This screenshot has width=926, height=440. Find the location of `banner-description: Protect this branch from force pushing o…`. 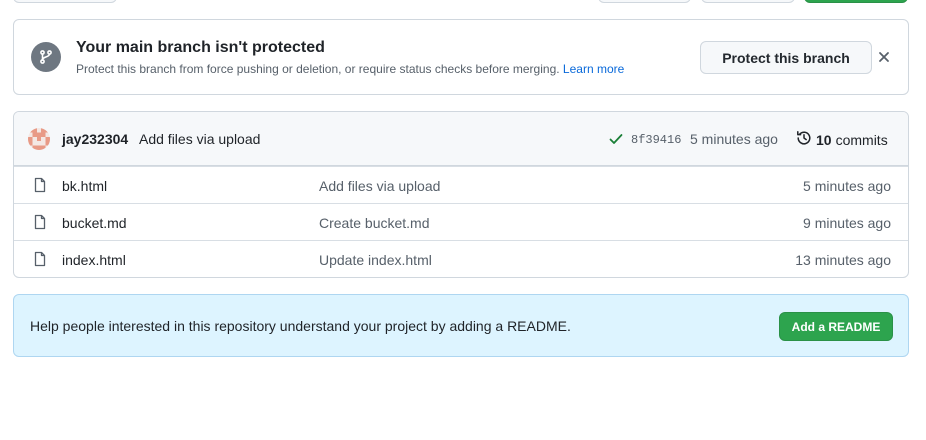

banner-description: Protect this branch from force pushing o… is located at coordinates (350, 69).